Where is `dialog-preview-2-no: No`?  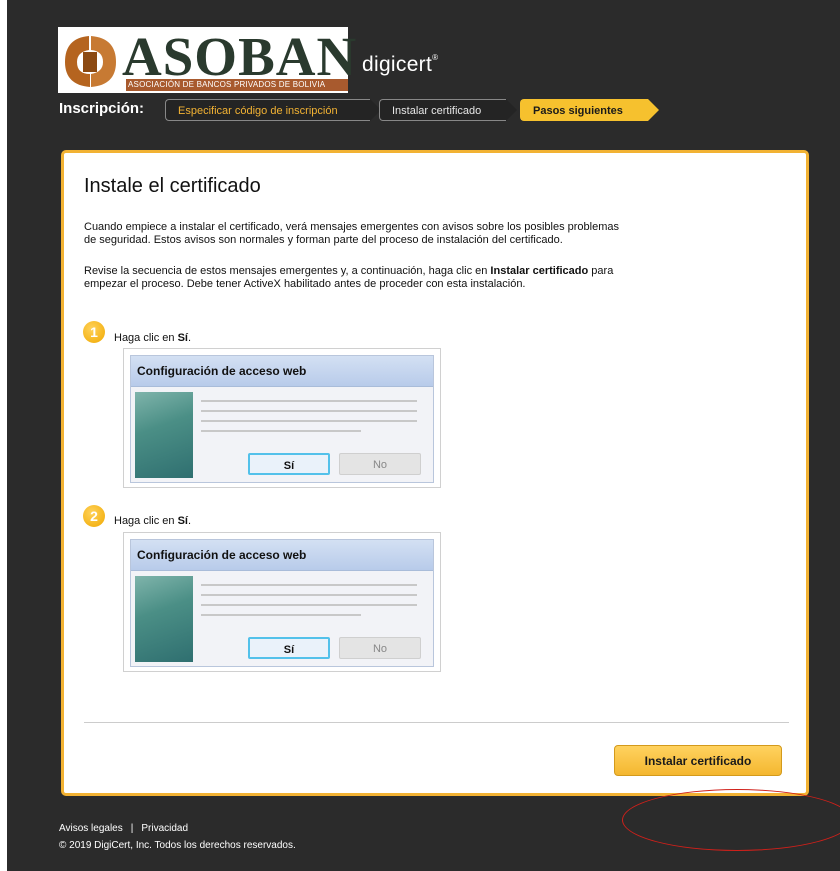
dialog-preview-2-no: No is located at coordinates (380, 648).